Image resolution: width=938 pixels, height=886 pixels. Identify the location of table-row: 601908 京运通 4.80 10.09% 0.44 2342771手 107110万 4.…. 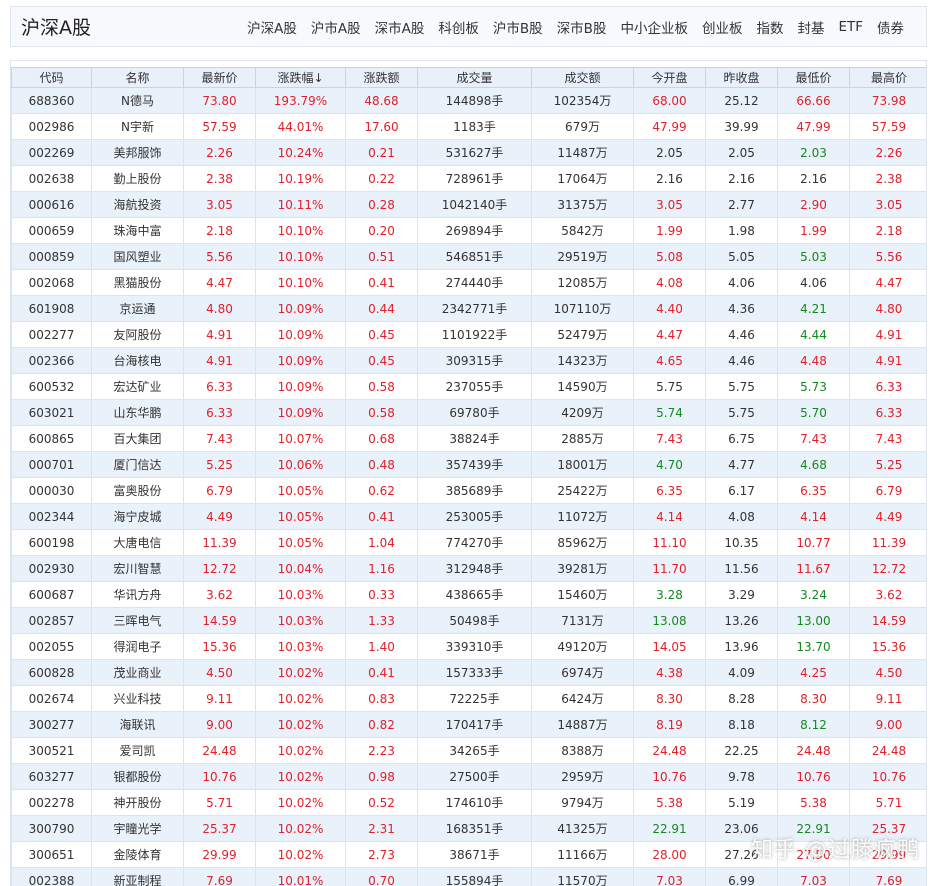
(468, 308).